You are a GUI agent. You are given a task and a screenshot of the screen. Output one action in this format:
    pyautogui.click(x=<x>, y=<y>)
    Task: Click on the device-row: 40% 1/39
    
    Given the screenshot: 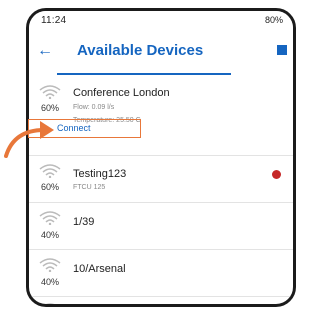 What is the action you would take?
    pyautogui.click(x=161, y=226)
    